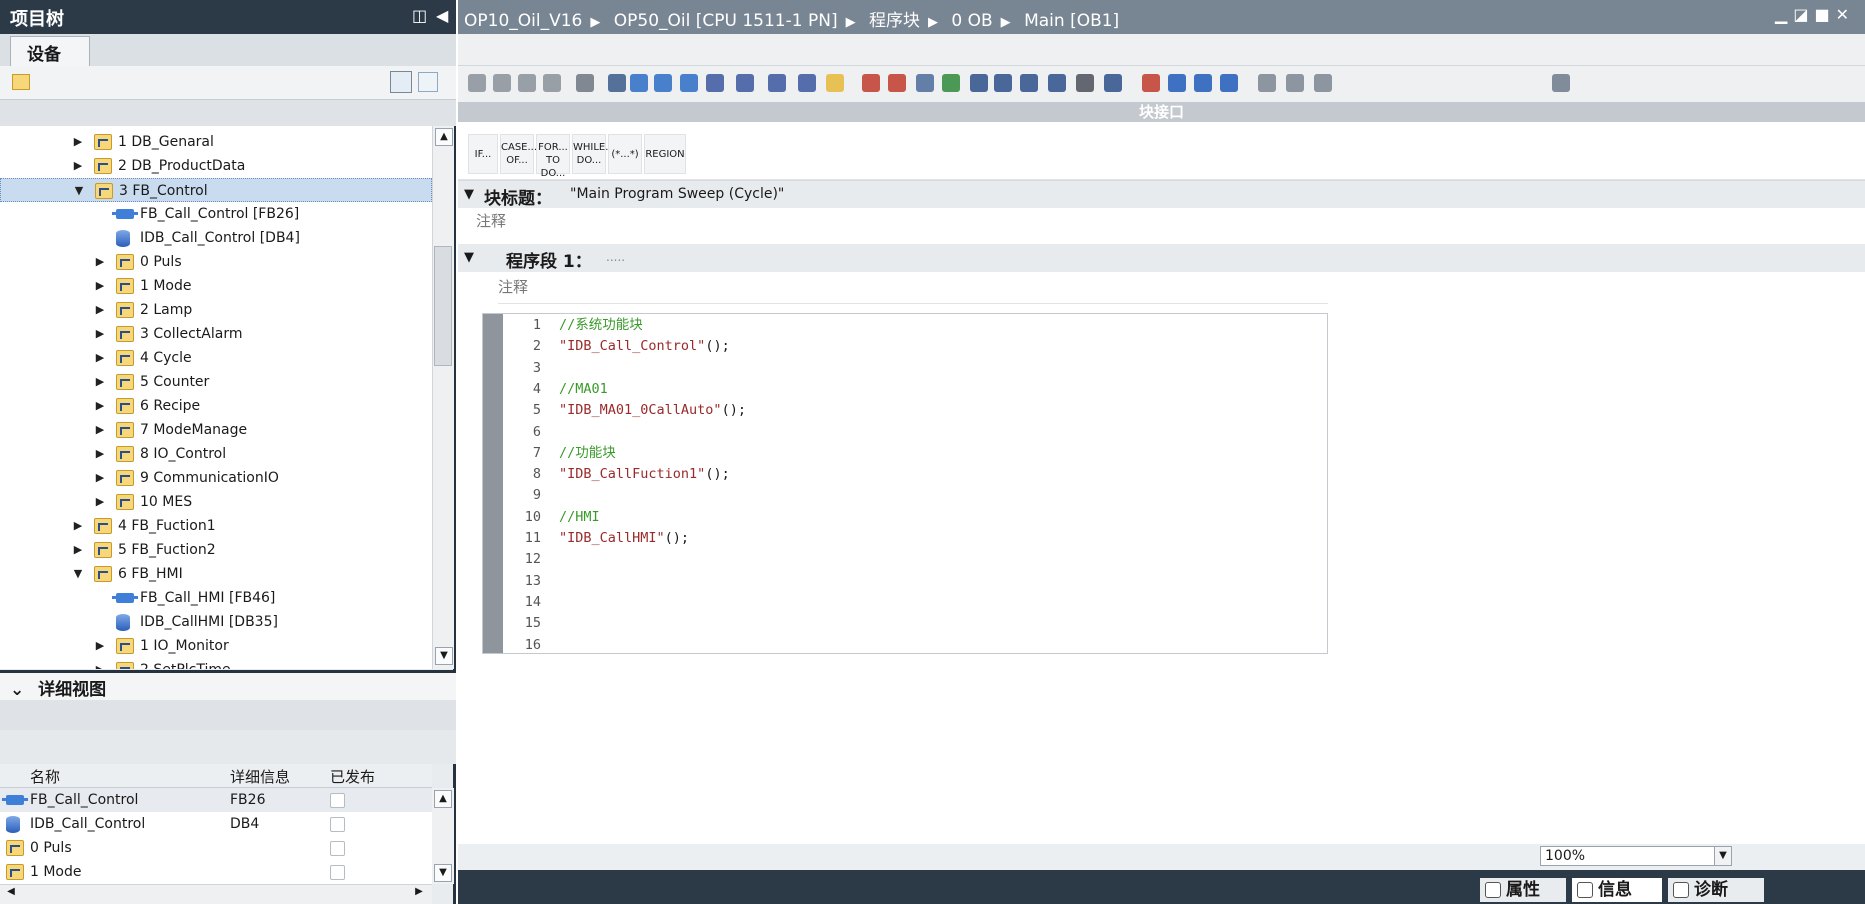 The height and width of the screenshot is (904, 1865). I want to click on tree-item: ▶ 7 ModeManage, so click(216, 430).